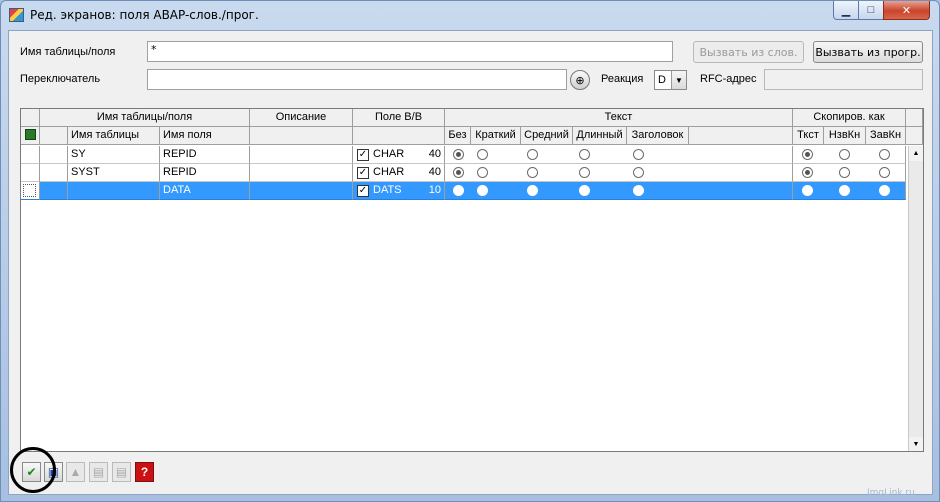 The width and height of the screenshot is (940, 502). Describe the element at coordinates (114, 155) in the screenshot. I see `cell-table-name: SY` at that location.